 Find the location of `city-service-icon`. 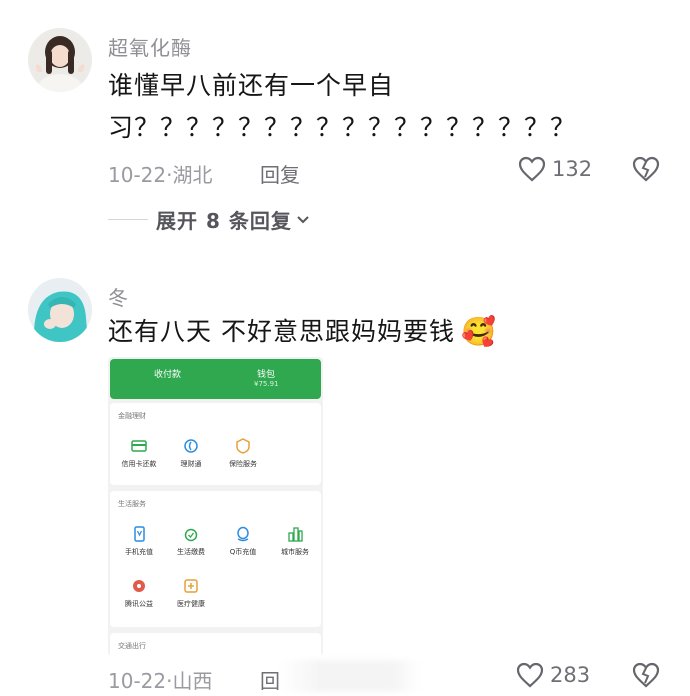

city-service-icon is located at coordinates (295, 534).